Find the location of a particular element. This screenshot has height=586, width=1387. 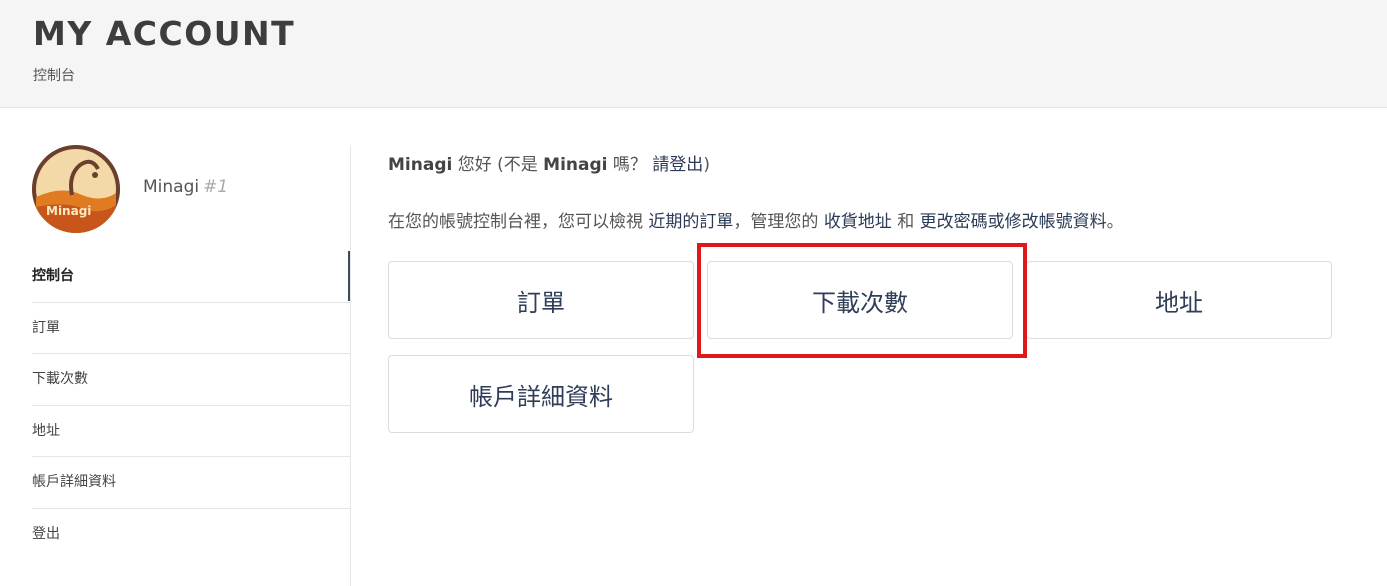

greeting-hello: 您好 (不是 is located at coordinates (498, 165).